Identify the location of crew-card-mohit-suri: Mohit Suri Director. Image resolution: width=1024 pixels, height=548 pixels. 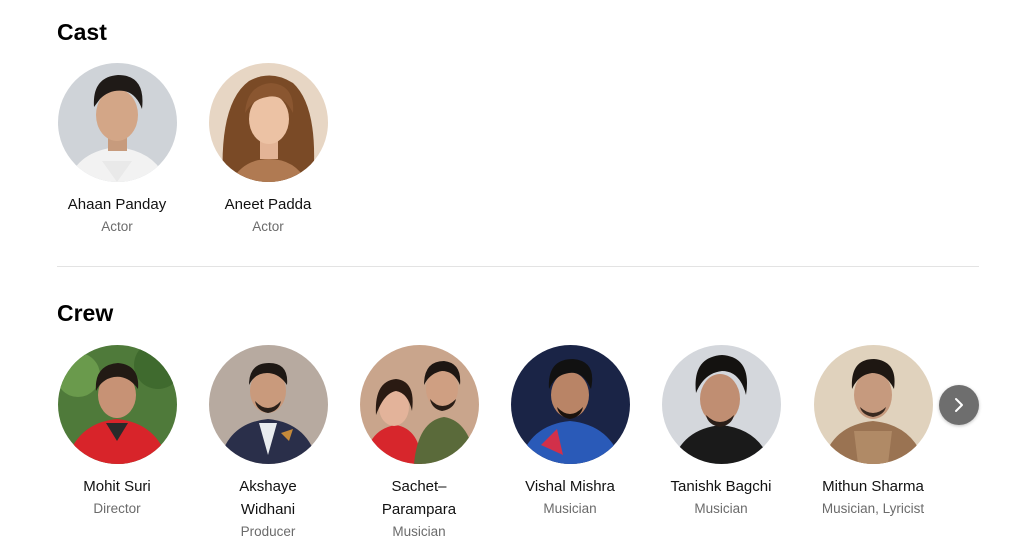
(117, 432).